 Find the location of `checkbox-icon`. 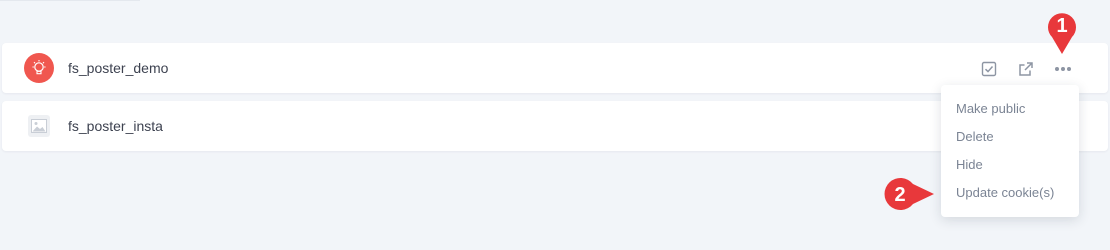

checkbox-icon is located at coordinates (989, 69).